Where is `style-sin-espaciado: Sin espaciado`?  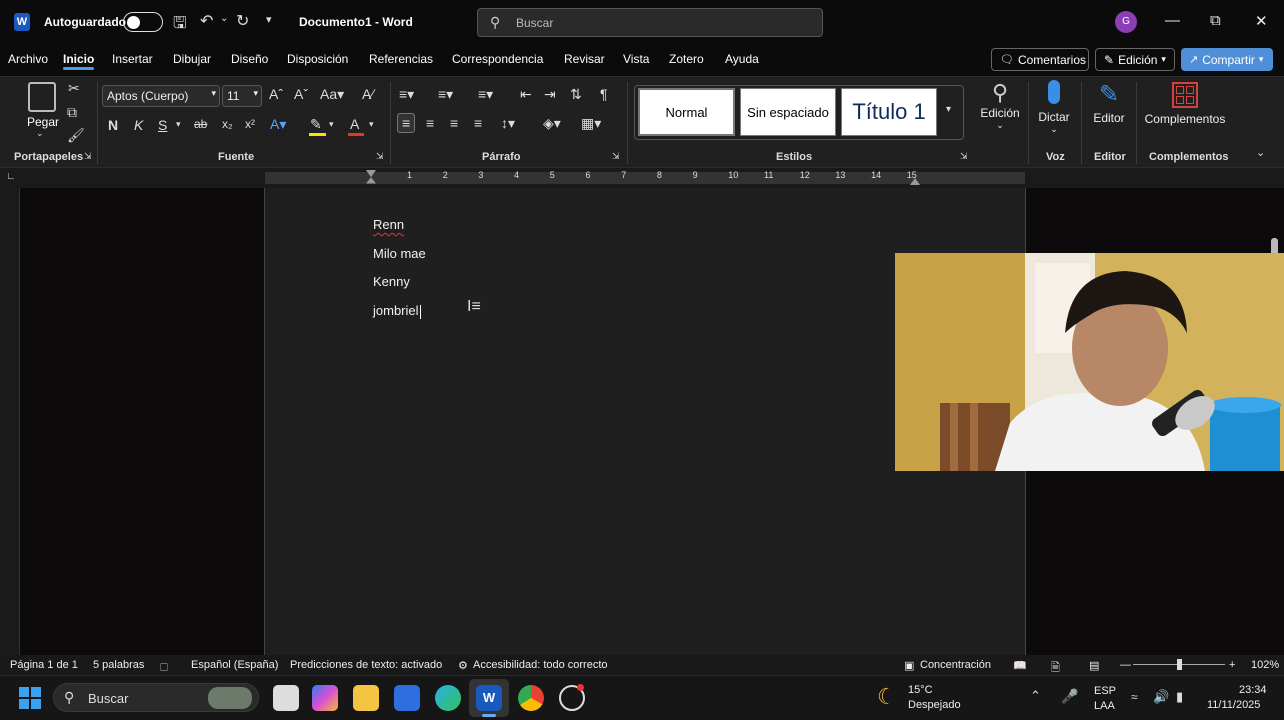 style-sin-espaciado: Sin espaciado is located at coordinates (788, 112).